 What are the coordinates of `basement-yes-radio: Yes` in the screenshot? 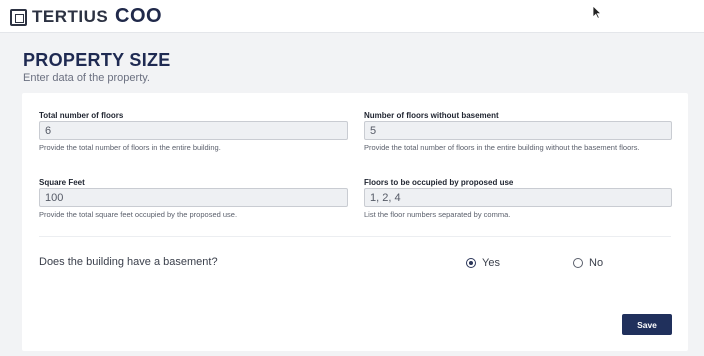 It's located at (483, 263).